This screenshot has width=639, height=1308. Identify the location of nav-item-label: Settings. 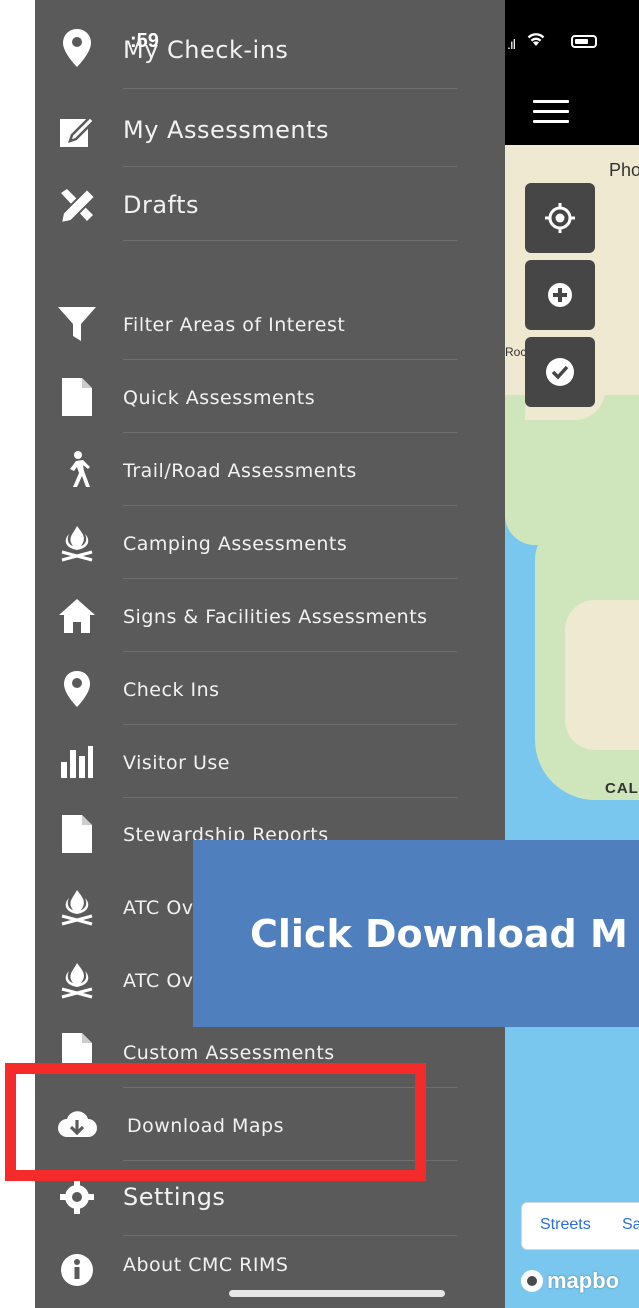
(174, 1197).